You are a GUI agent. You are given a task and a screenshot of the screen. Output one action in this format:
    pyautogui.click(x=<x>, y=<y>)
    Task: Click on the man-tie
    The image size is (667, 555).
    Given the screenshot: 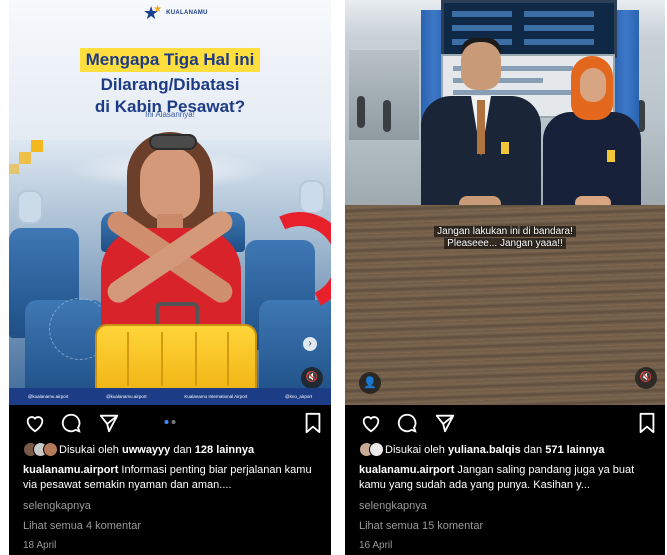 What is the action you would take?
    pyautogui.click(x=481, y=127)
    